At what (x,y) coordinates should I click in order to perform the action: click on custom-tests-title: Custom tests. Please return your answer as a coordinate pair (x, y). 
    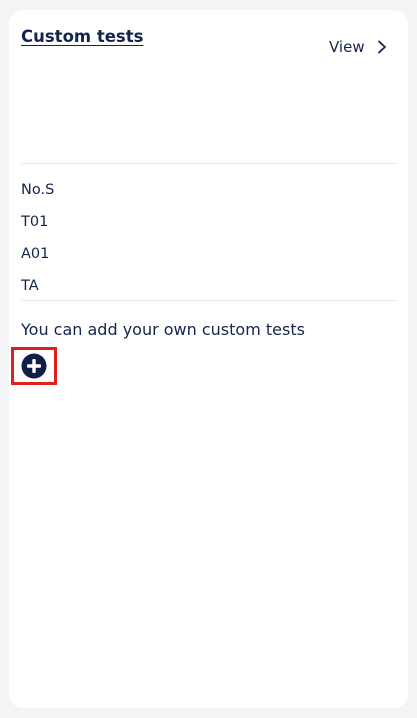
    Looking at the image, I should click on (82, 36).